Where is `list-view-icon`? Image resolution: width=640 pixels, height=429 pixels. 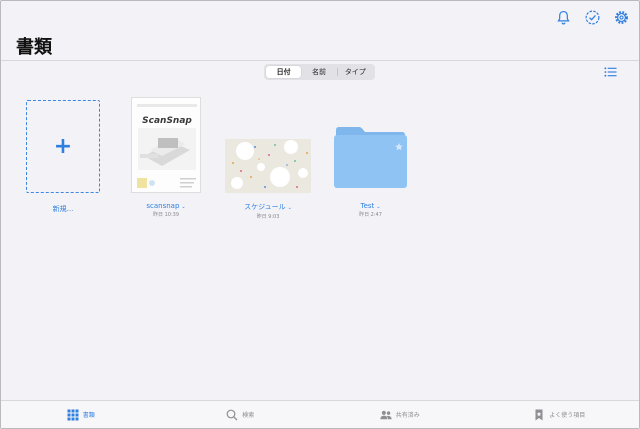
list-view-icon is located at coordinates (610, 72).